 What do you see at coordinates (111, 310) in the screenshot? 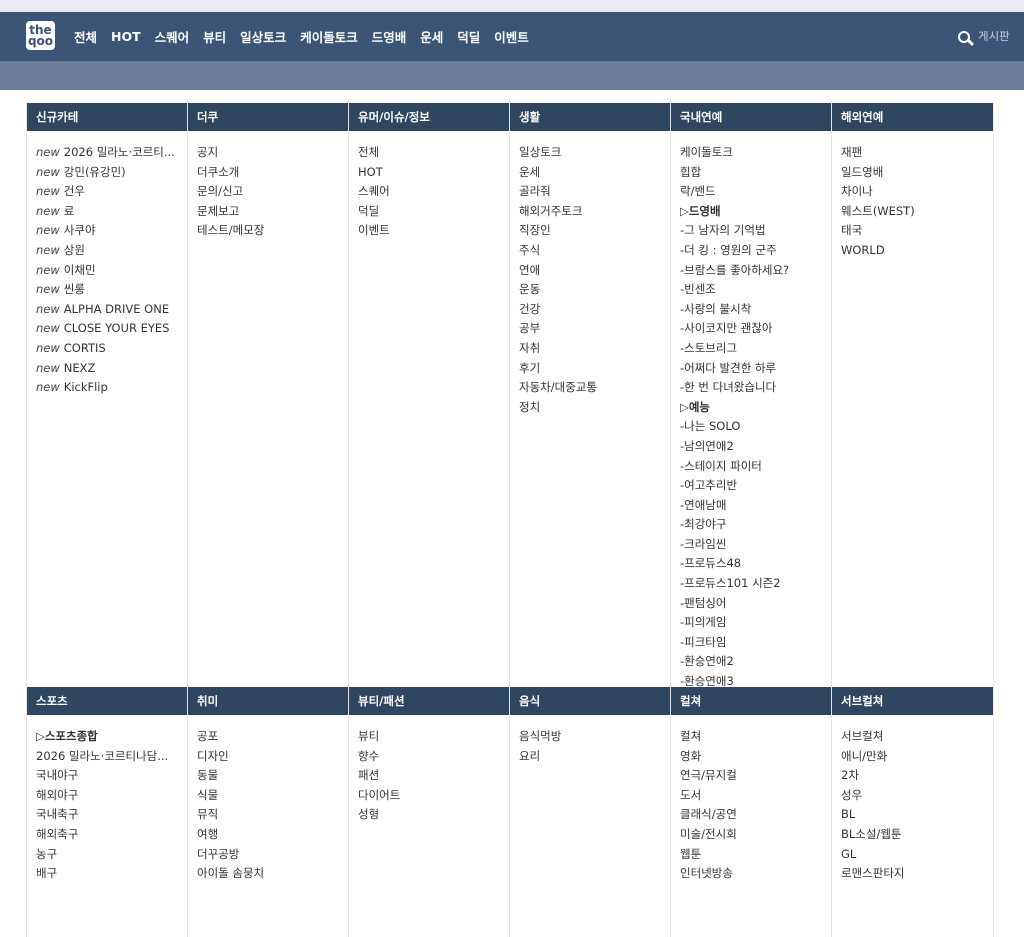
I see `board-link: new ALPHA DRIVE ONE` at bounding box center [111, 310].